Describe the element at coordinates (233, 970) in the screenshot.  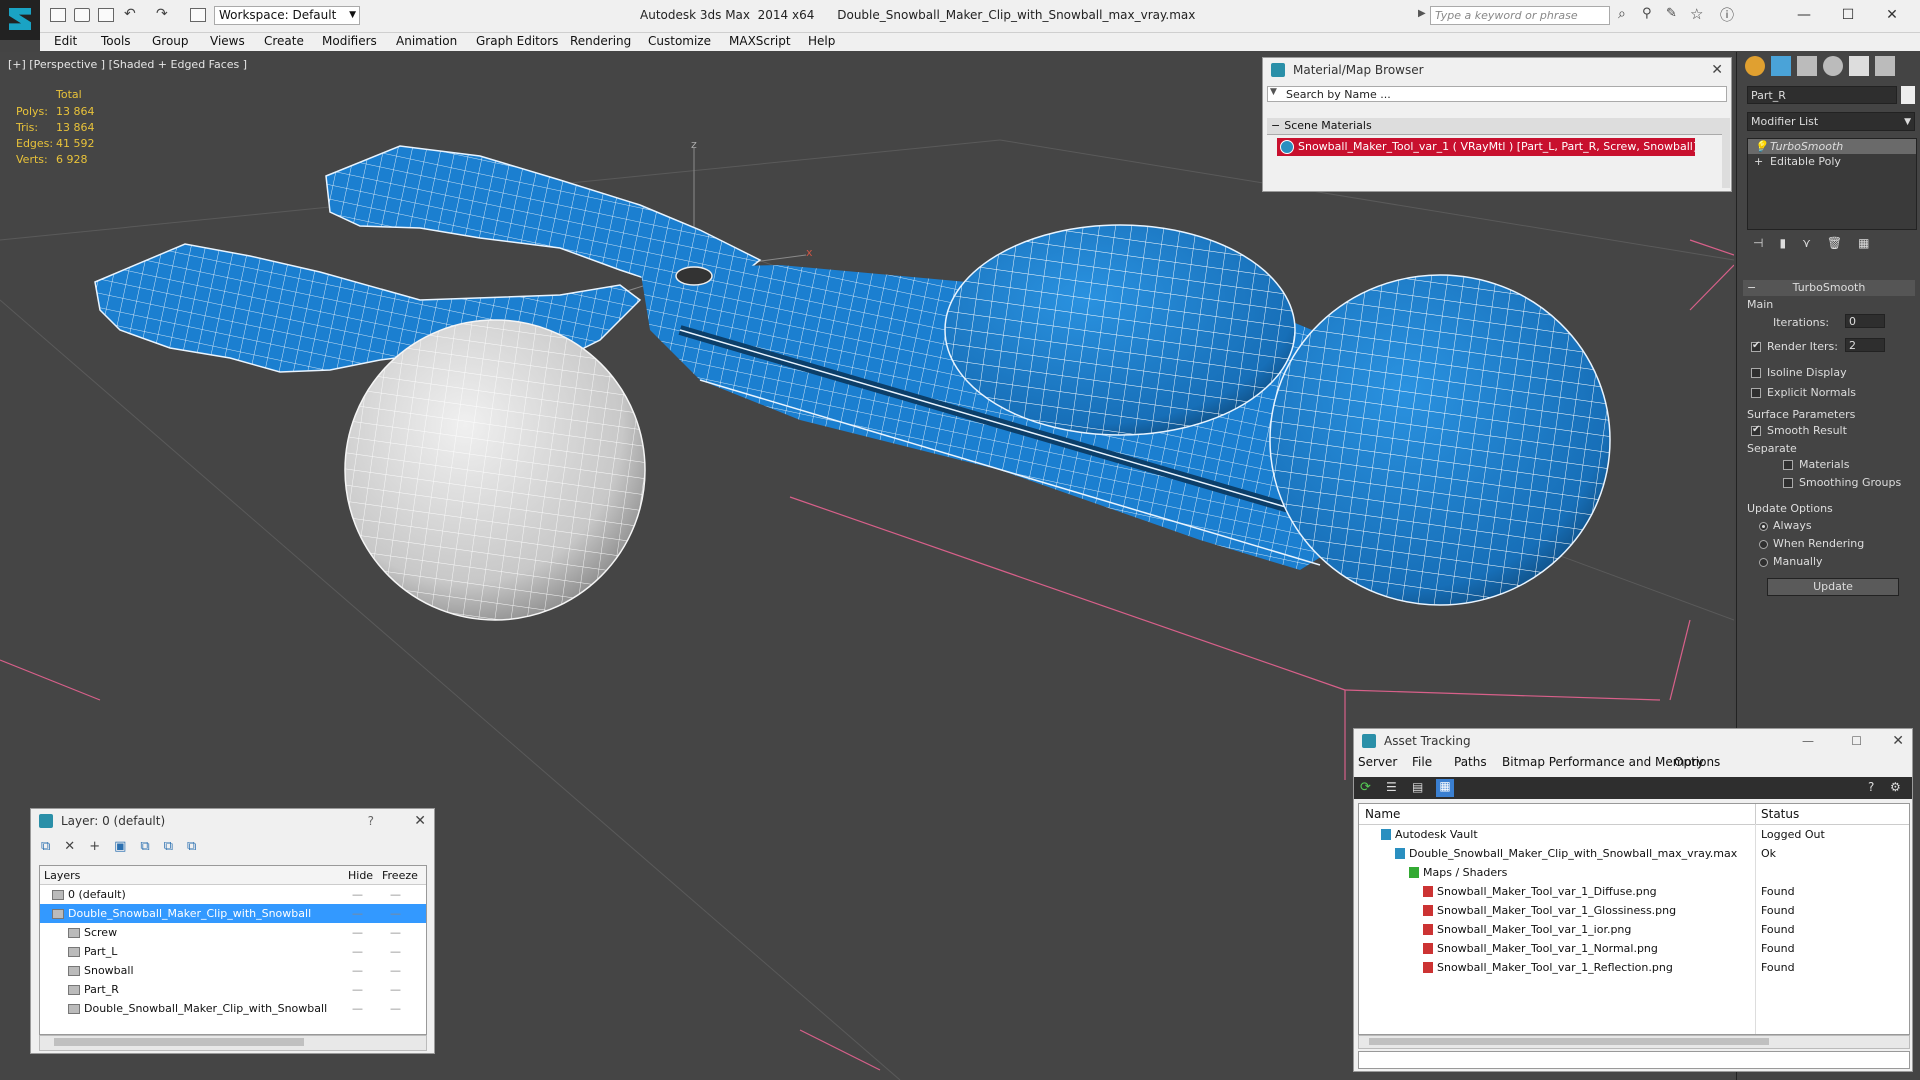
I see `layer-row: Snowball — —` at that location.